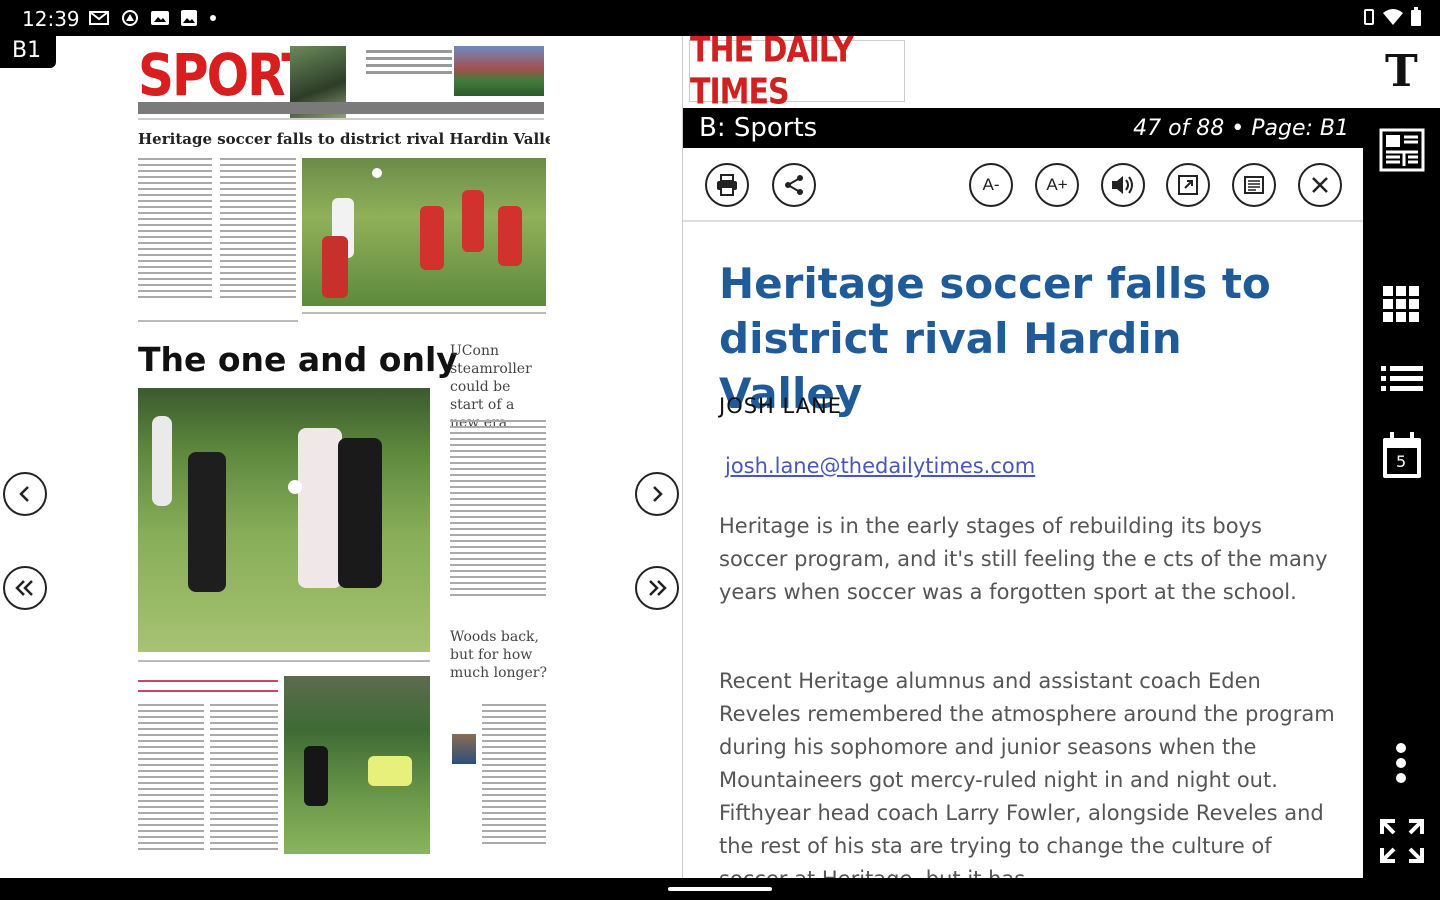 The height and width of the screenshot is (900, 1440). I want to click on share-icon, so click(794, 185).